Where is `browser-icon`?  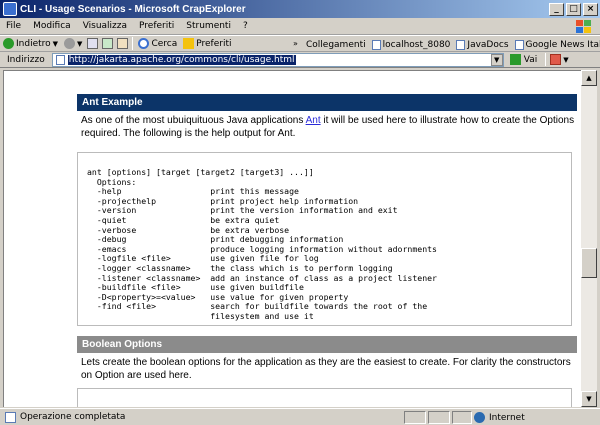
browser-icon is located at coordinates (10, 9).